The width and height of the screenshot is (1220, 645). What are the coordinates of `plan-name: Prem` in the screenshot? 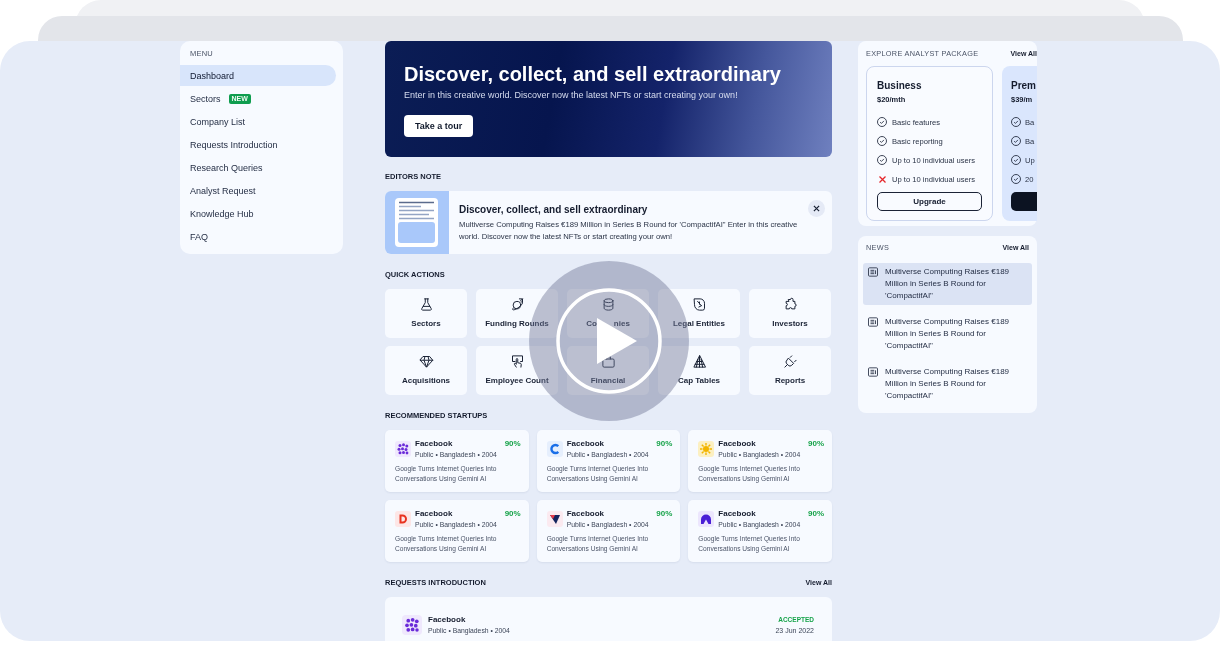 It's located at (1024, 86).